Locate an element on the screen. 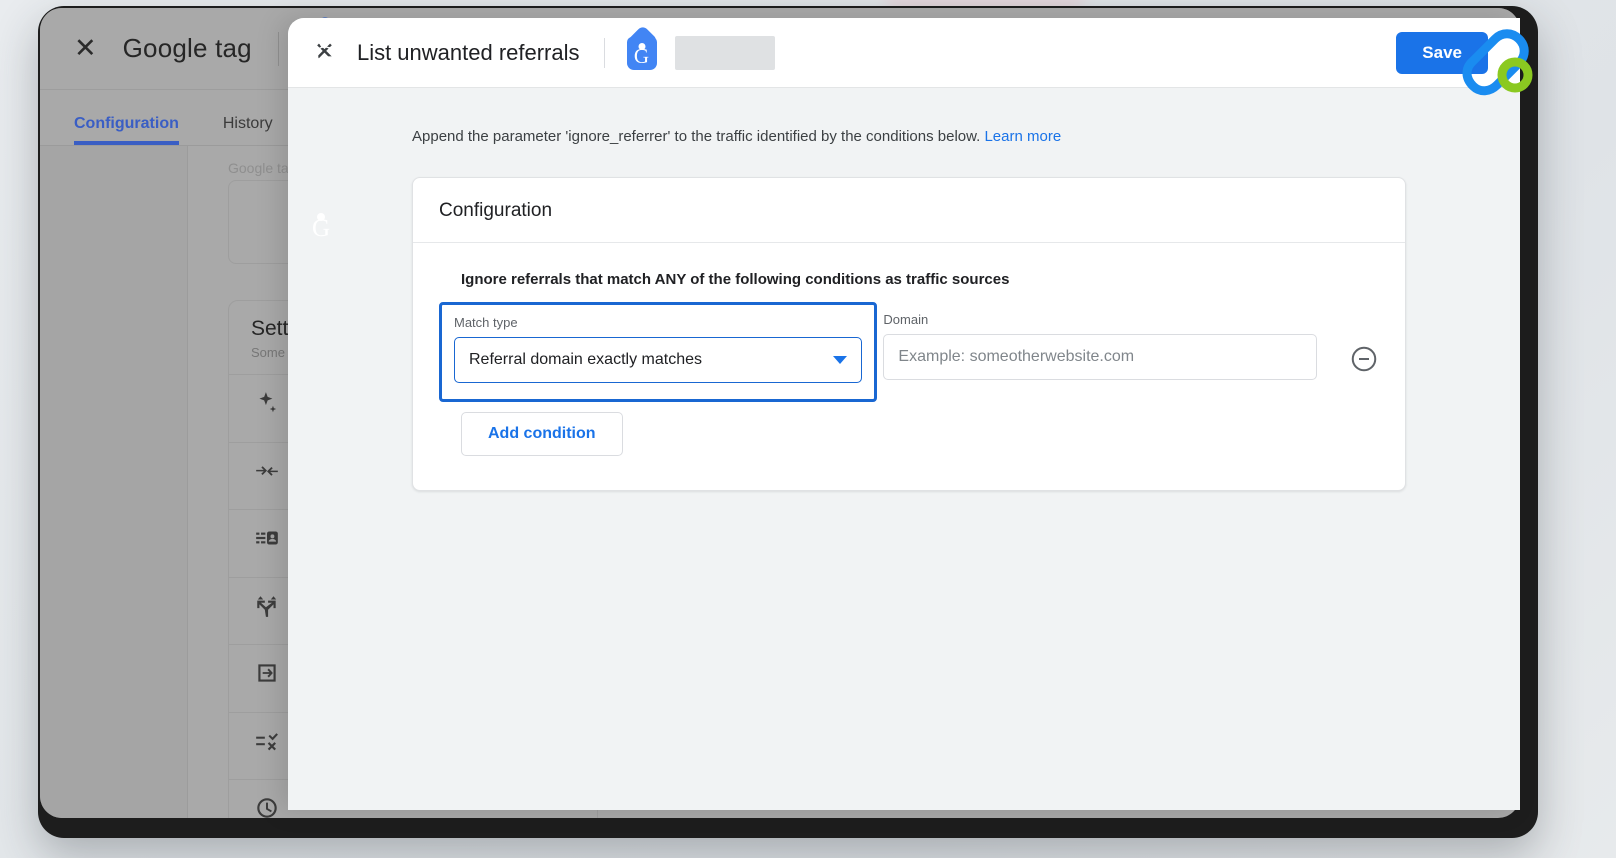  tab-history: History is located at coordinates (248, 130).